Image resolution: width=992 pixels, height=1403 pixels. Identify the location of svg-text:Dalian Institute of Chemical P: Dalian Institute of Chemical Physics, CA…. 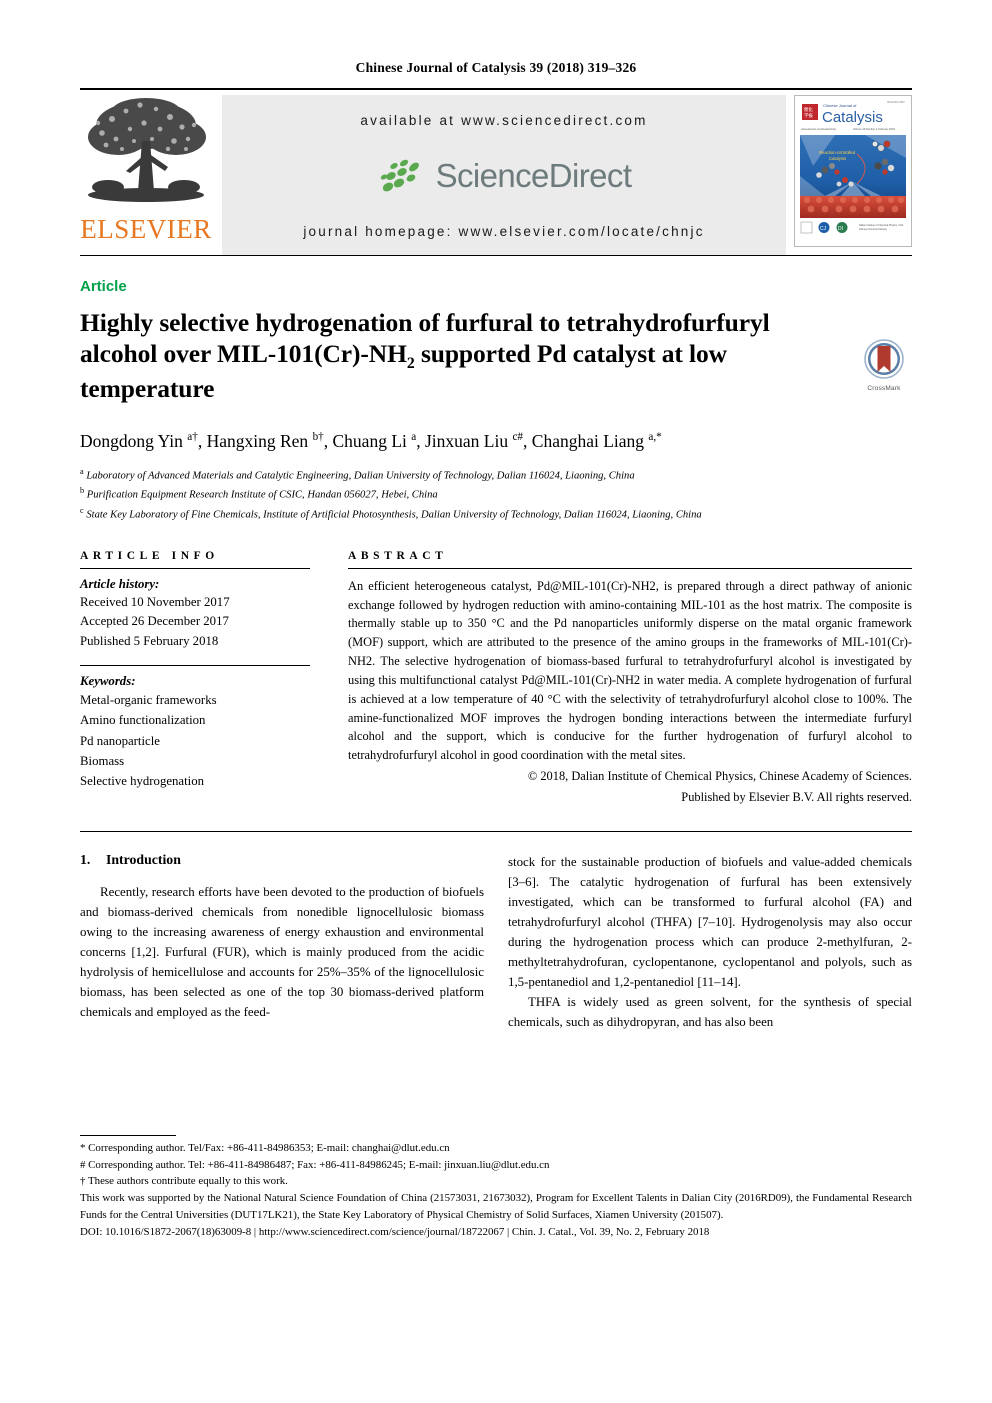
(881, 225).